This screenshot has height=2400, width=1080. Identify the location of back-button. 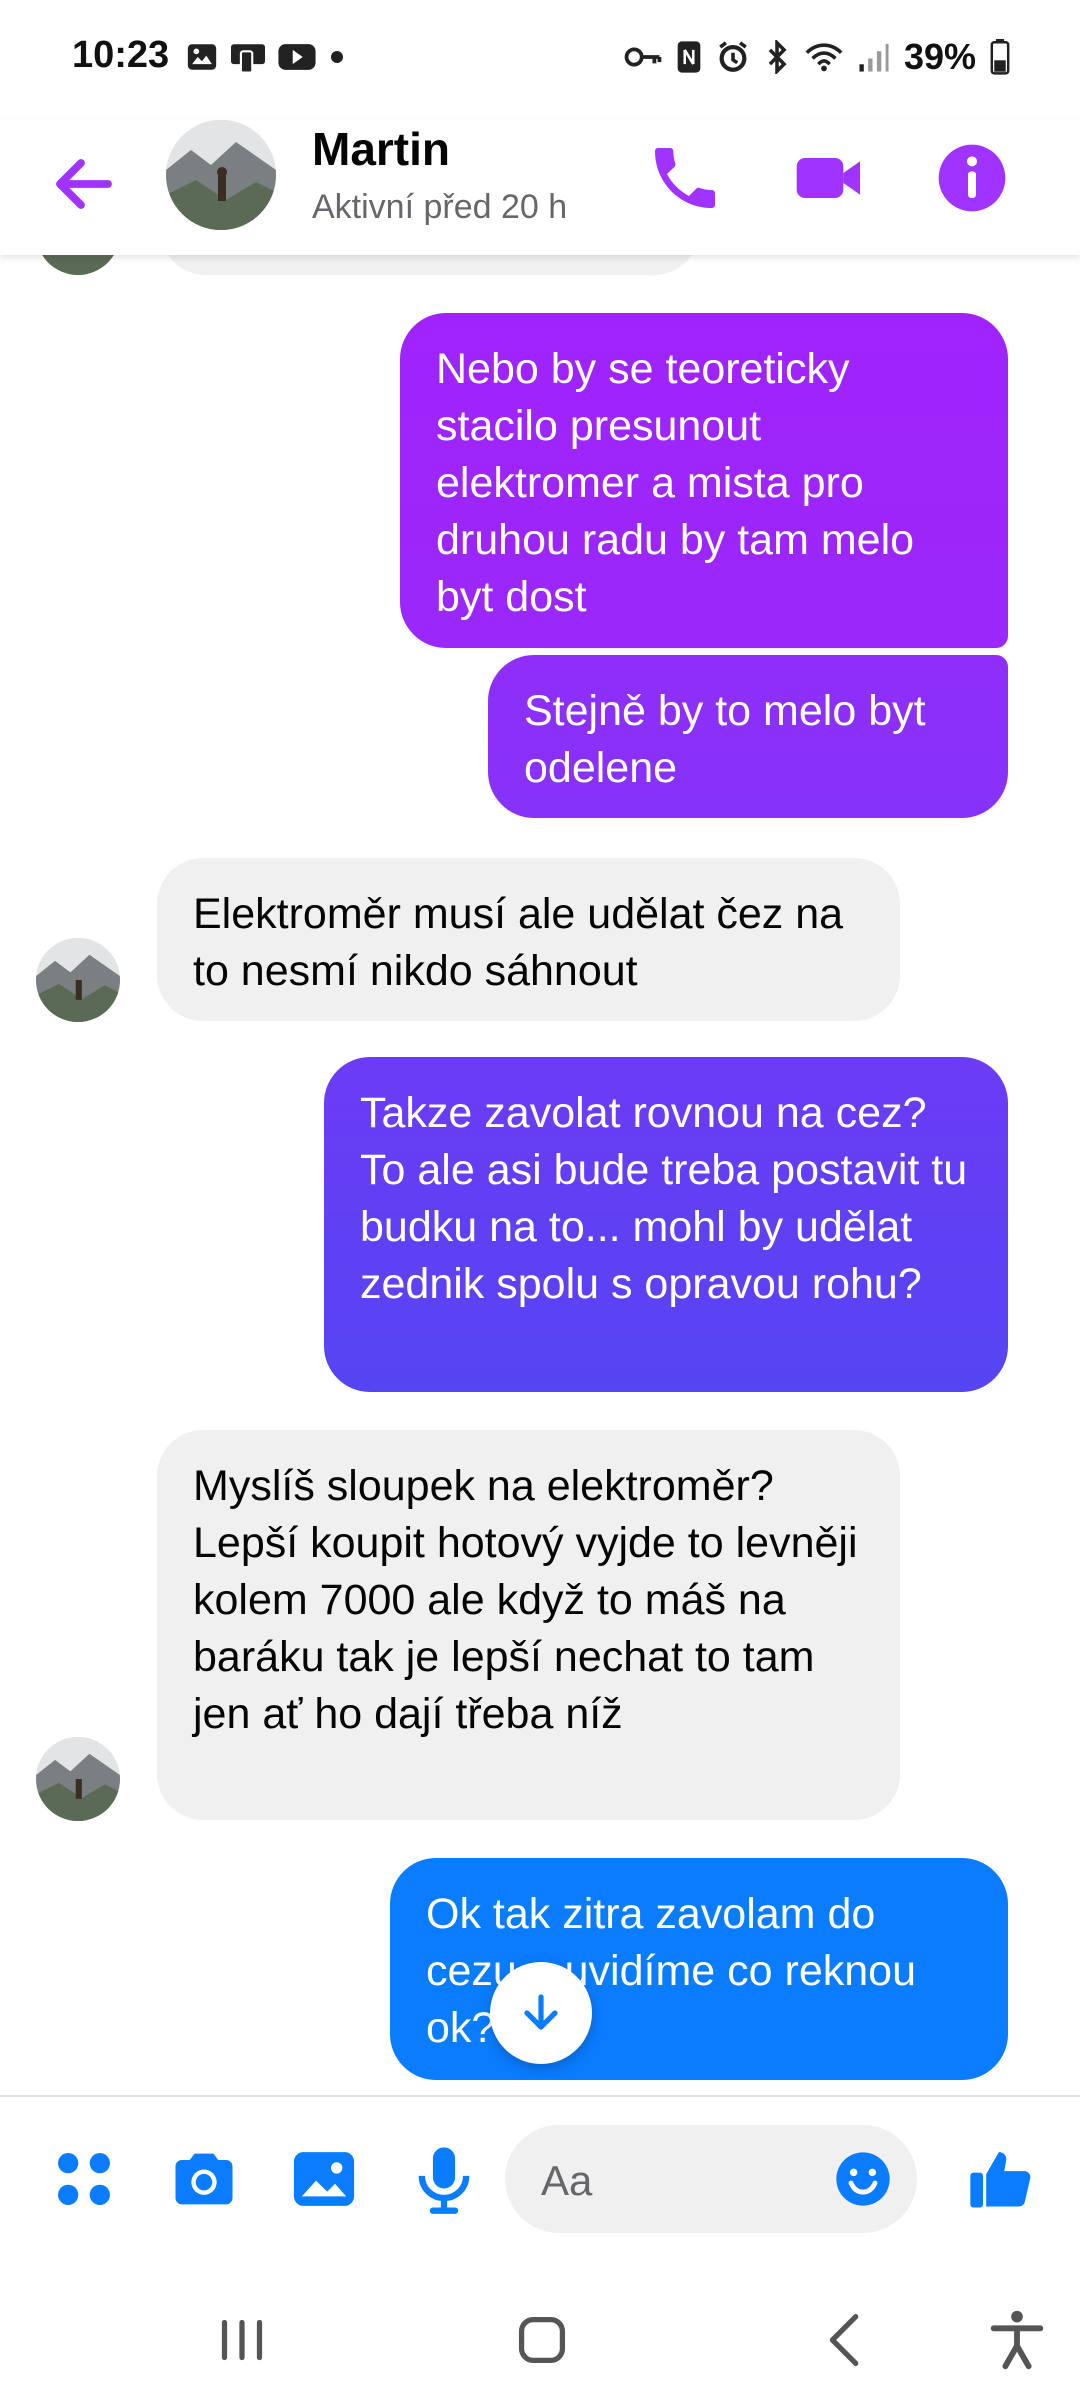
(84, 184).